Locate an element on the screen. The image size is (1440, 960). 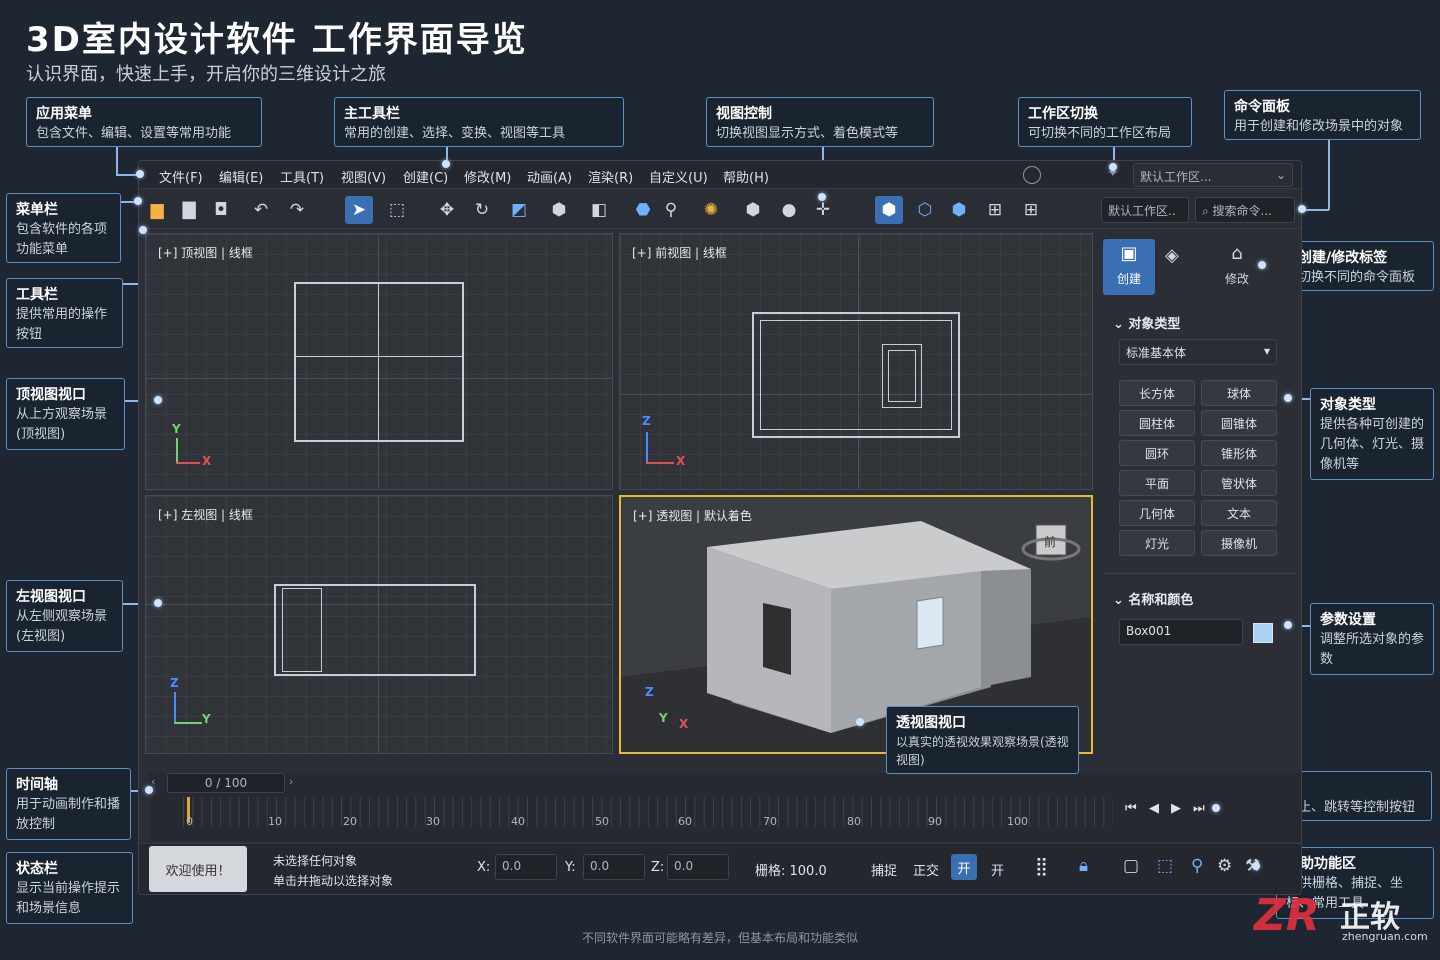
grid-icon: ⣿ is located at coordinates (1041, 866).